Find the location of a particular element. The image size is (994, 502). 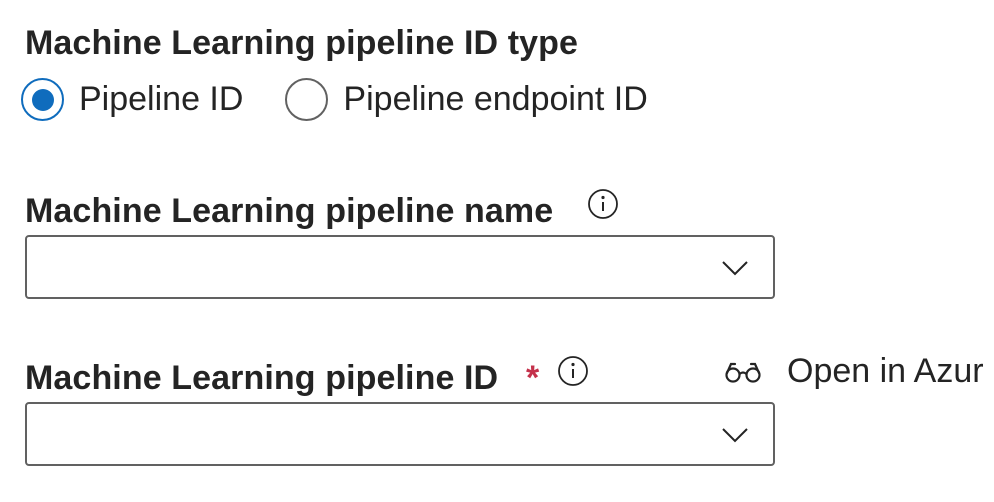

radio-option-pipeline-endpoint-id: Pipeline endpoint ID is located at coordinates (466, 99).